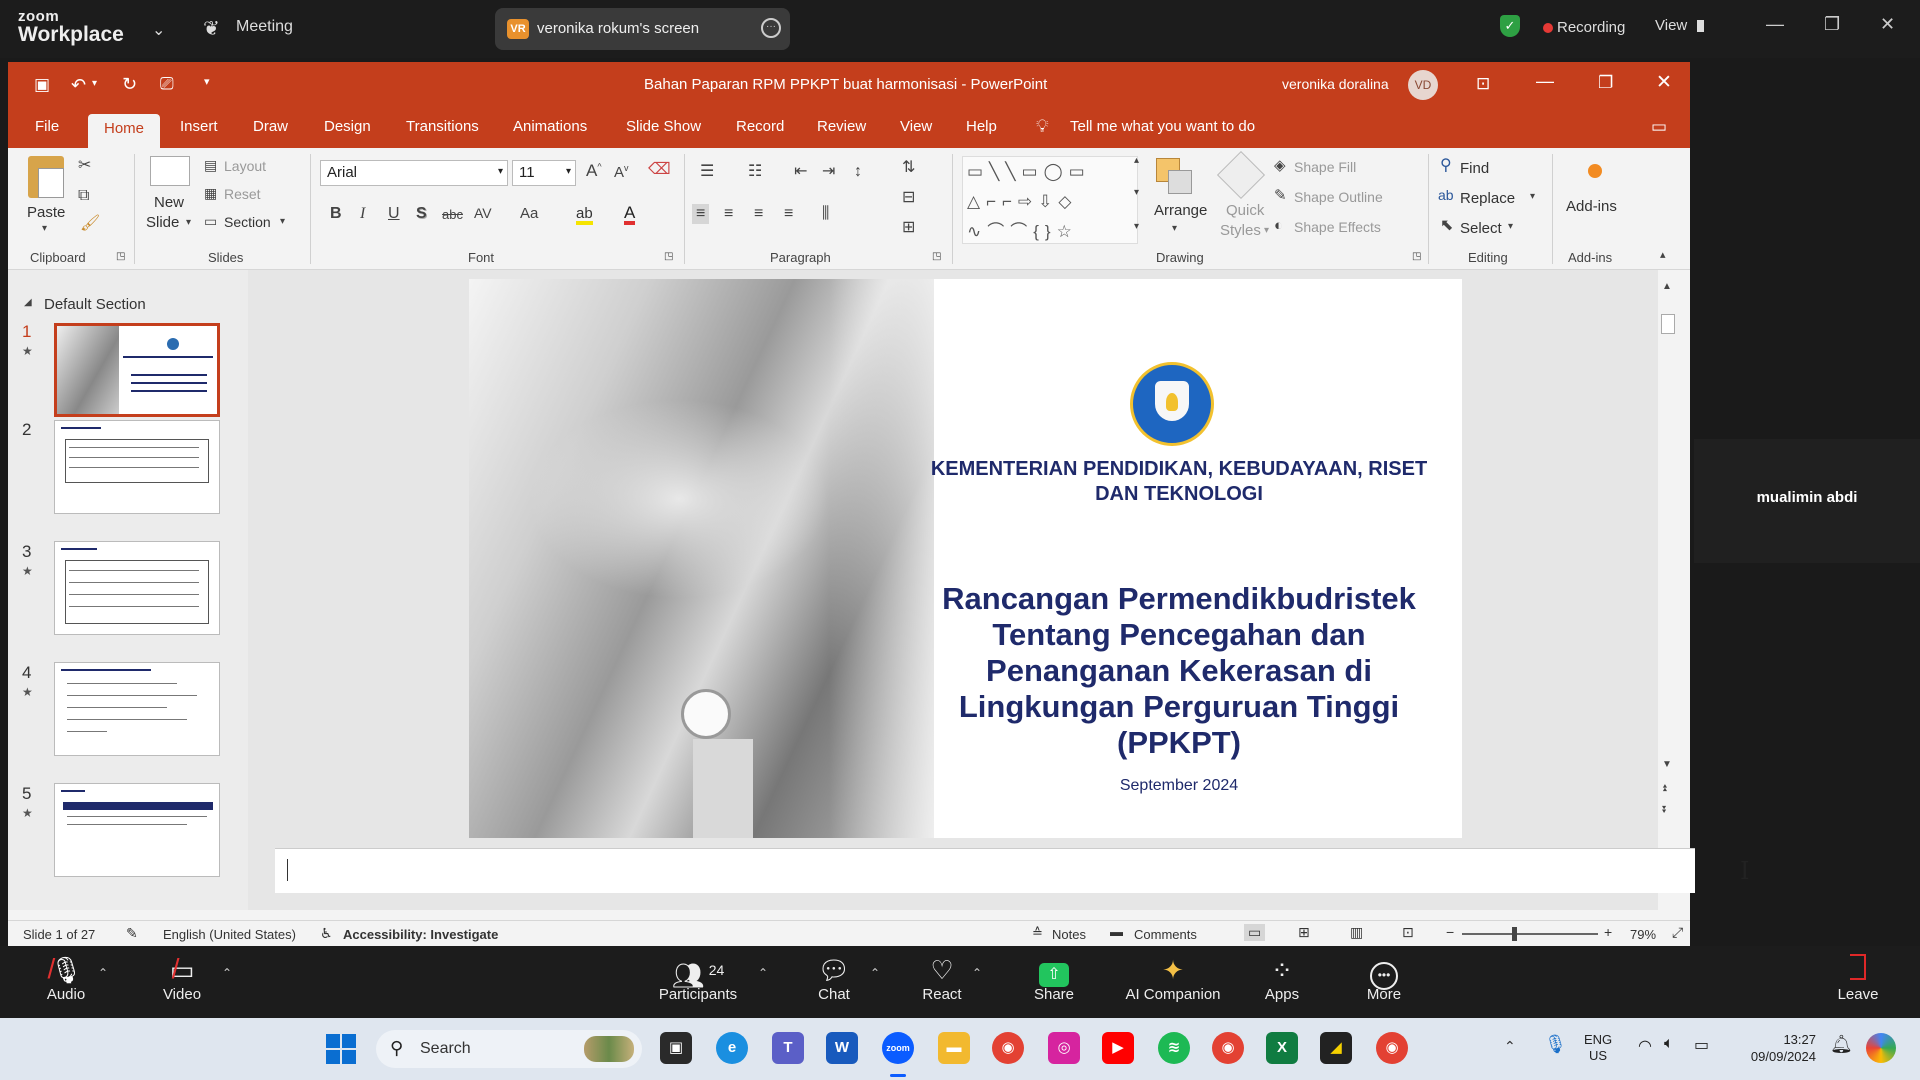 This screenshot has height=1080, width=1920. I want to click on replace-icon: ab, so click(1446, 195).